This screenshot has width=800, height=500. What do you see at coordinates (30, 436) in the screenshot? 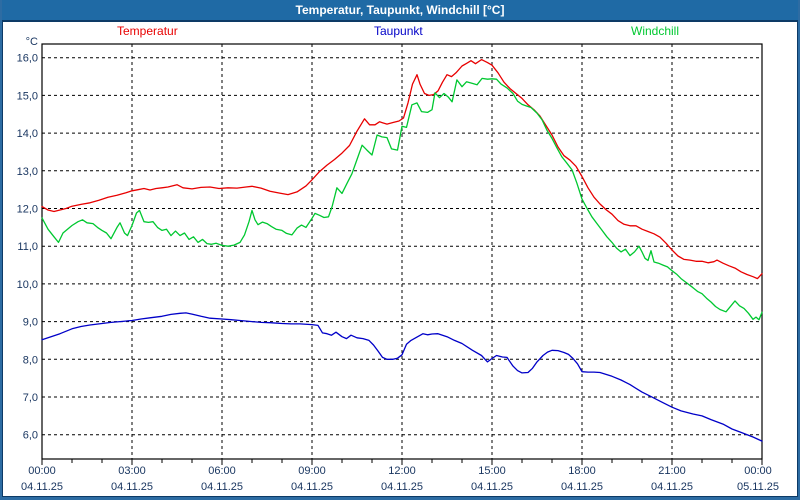
I see `y-tick-label: 6,0` at bounding box center [30, 436].